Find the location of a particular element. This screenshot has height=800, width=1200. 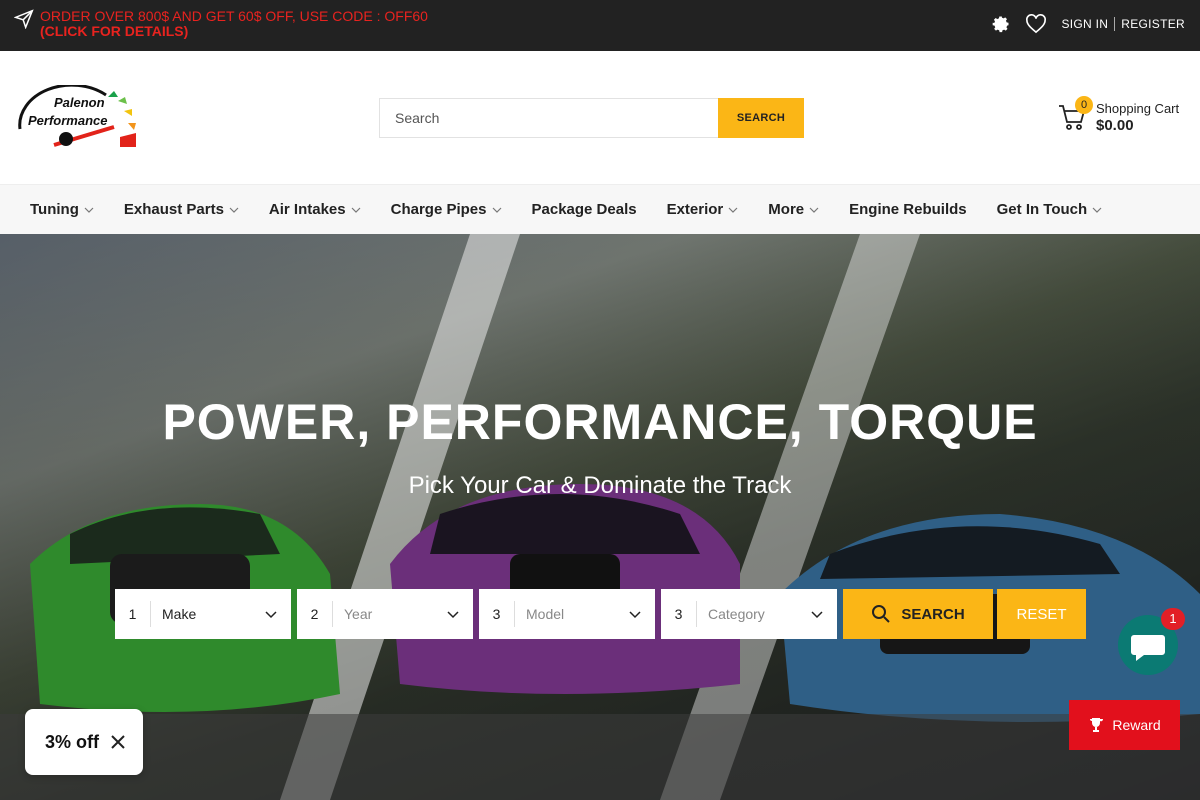

account-links: SIGN IN REGISTER is located at coordinates (1123, 24).